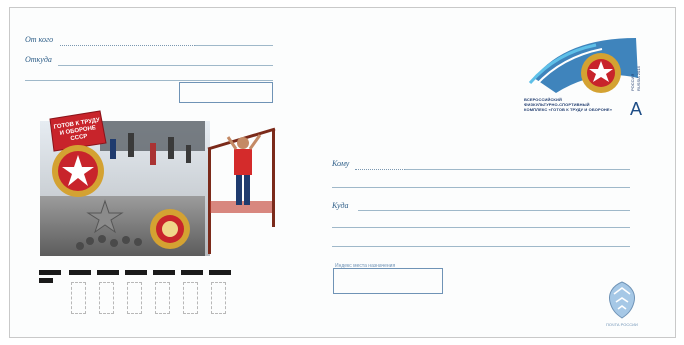 This screenshot has width=684, height=345. I want to click on to-where-line, so click(494, 210).